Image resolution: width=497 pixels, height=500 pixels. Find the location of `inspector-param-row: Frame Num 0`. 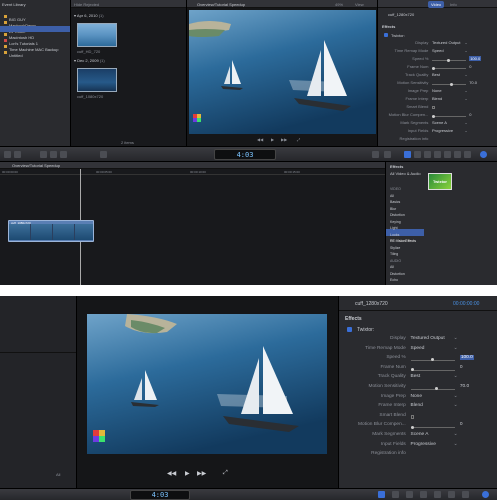

inspector-param-row: Frame Num 0 is located at coordinates (437, 68).